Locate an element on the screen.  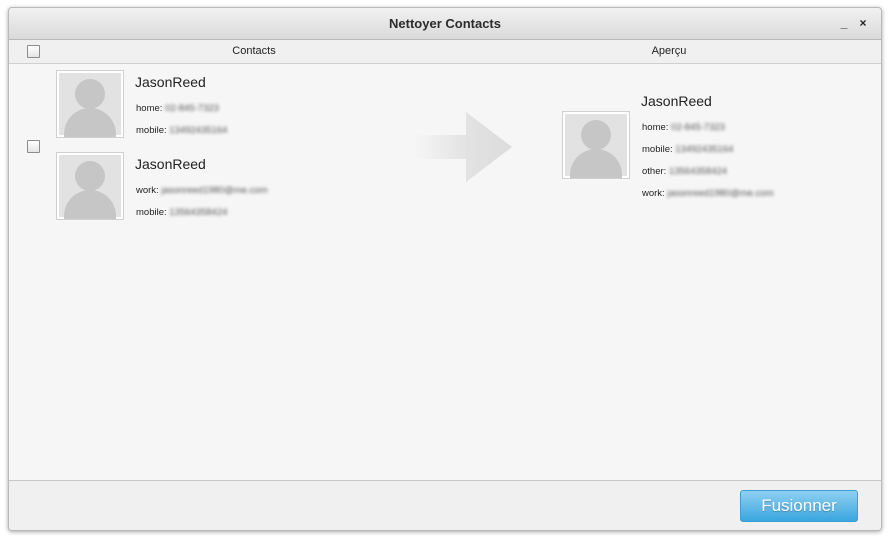
window-title: Nettoyer Contacts is located at coordinates (445, 23).